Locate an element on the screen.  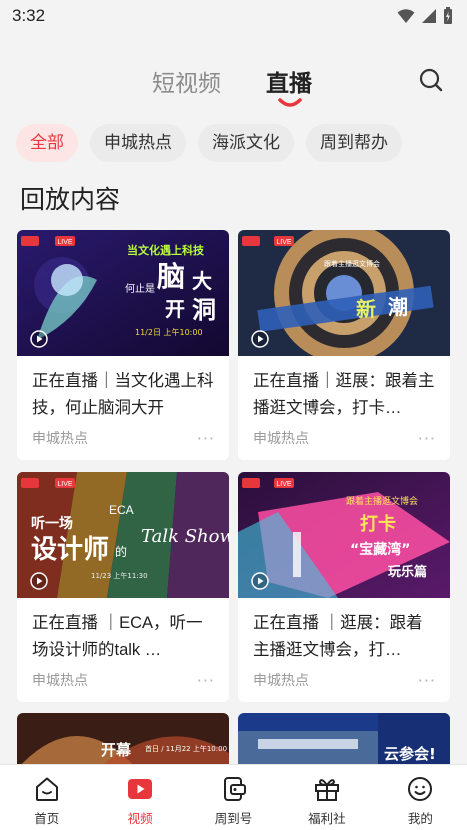
search-icon is located at coordinates (431, 80).